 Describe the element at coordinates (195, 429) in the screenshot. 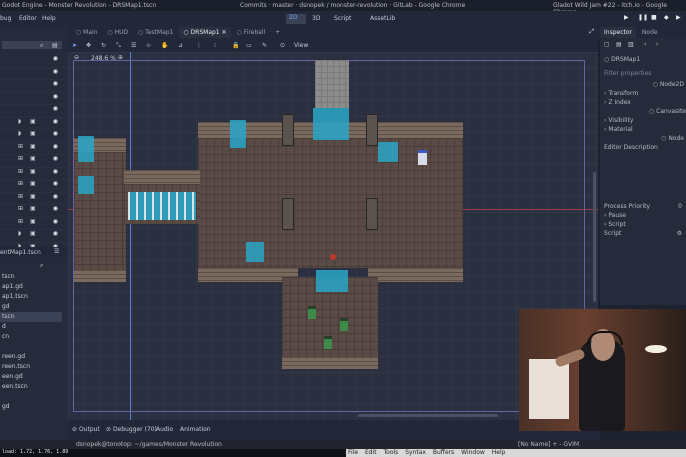

I see `animation-tab: Animation` at that location.